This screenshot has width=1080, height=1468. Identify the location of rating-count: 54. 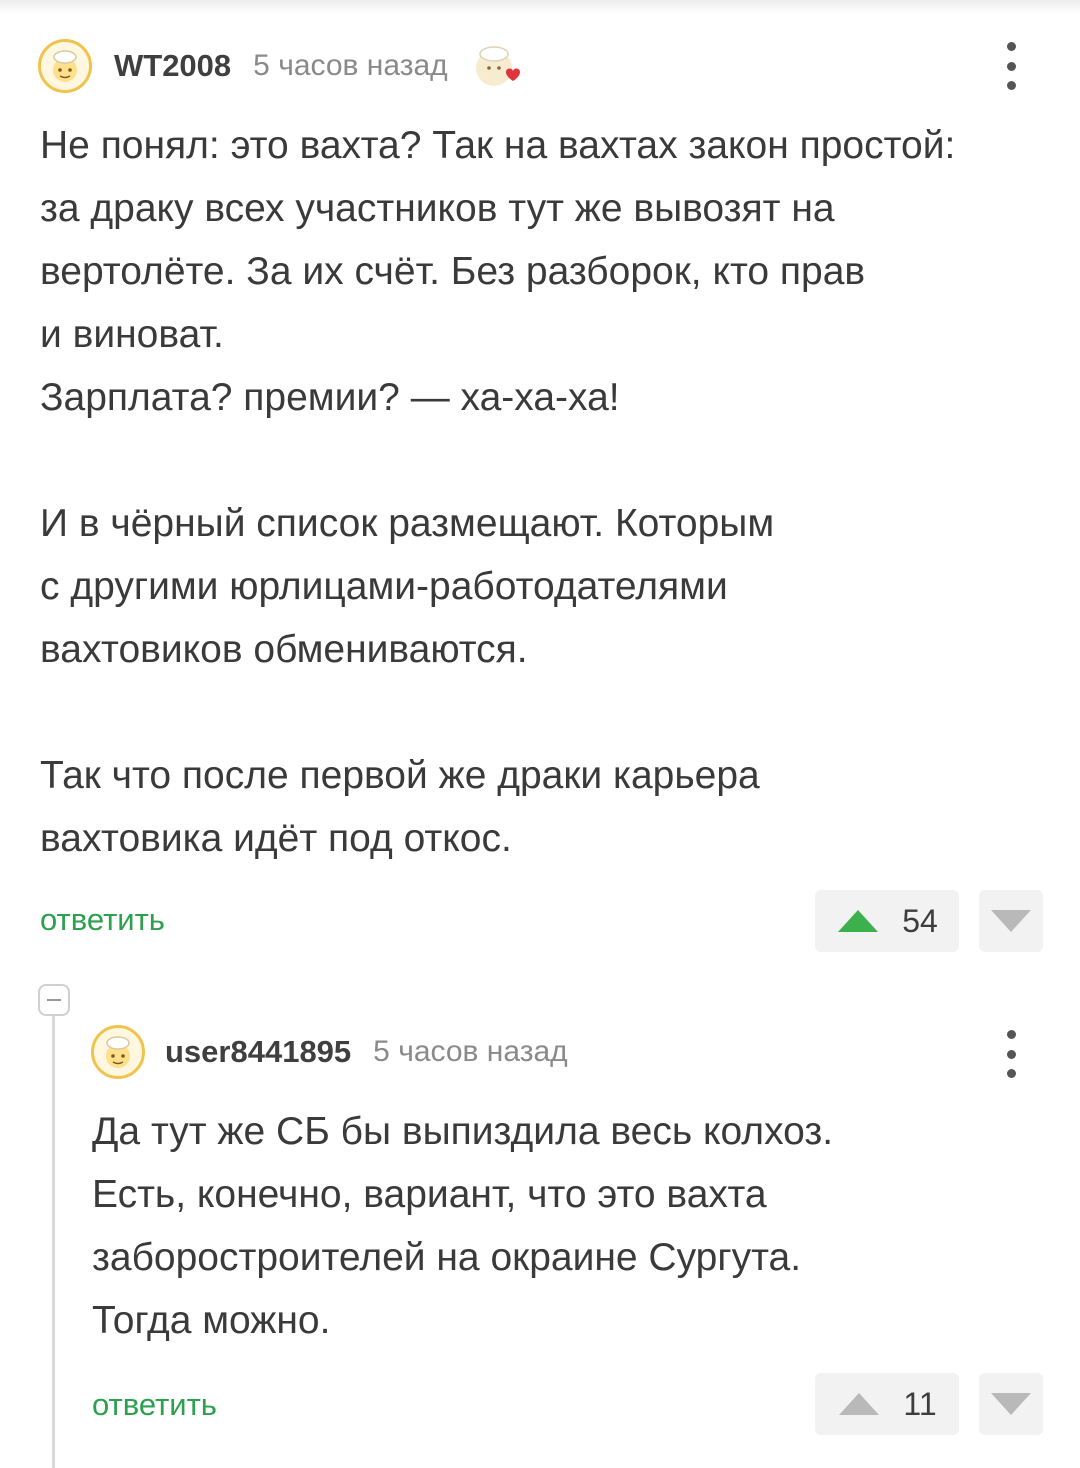
(920, 920).